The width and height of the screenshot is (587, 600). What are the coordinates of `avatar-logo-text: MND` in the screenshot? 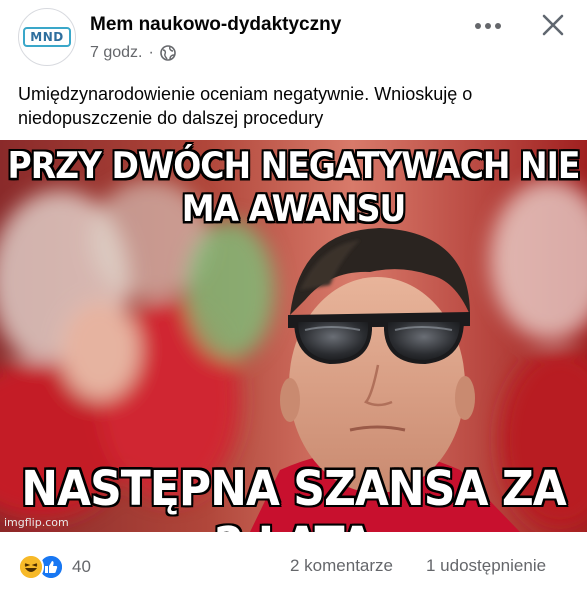 It's located at (47, 37).